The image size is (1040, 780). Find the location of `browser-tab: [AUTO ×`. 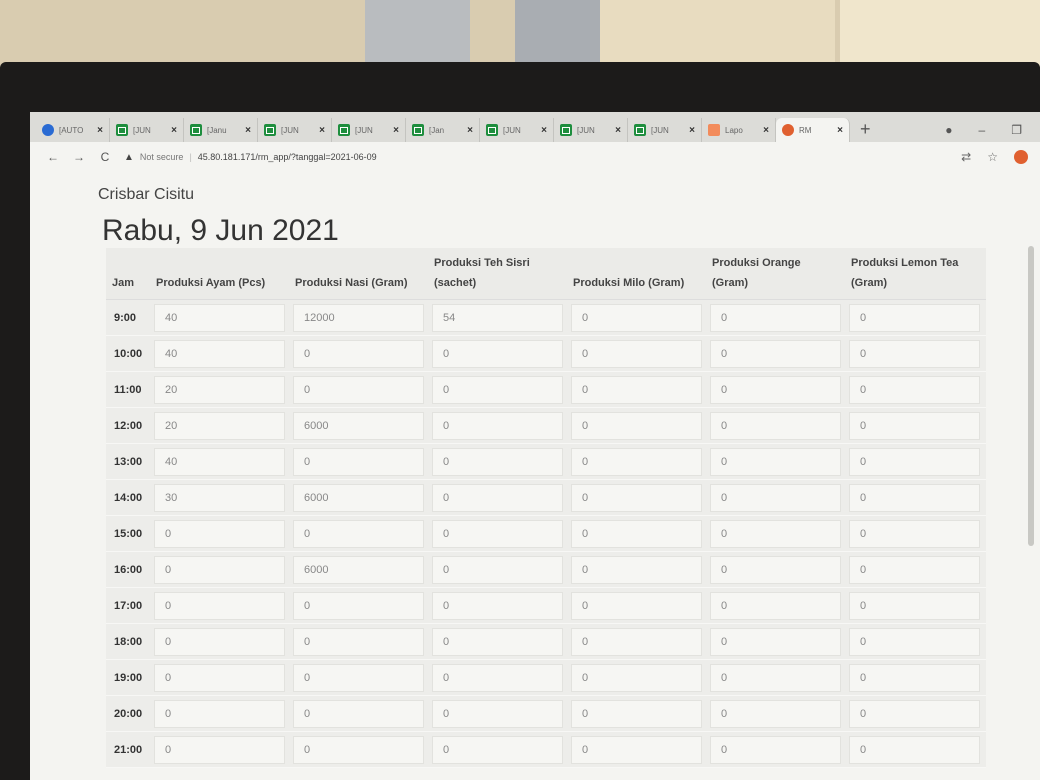

browser-tab: [AUTO × is located at coordinates (73, 130).